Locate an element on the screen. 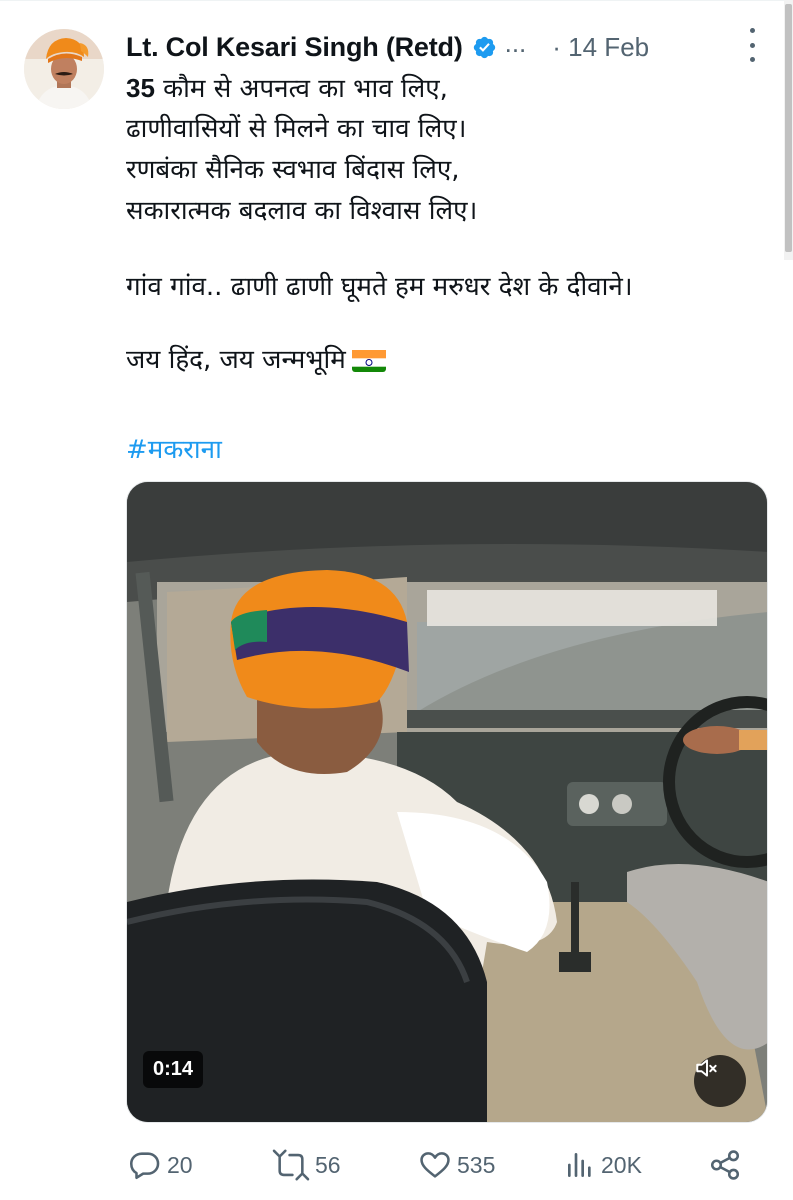 The height and width of the screenshot is (1200, 793). muted-speaker-icon is located at coordinates (720, 1081).